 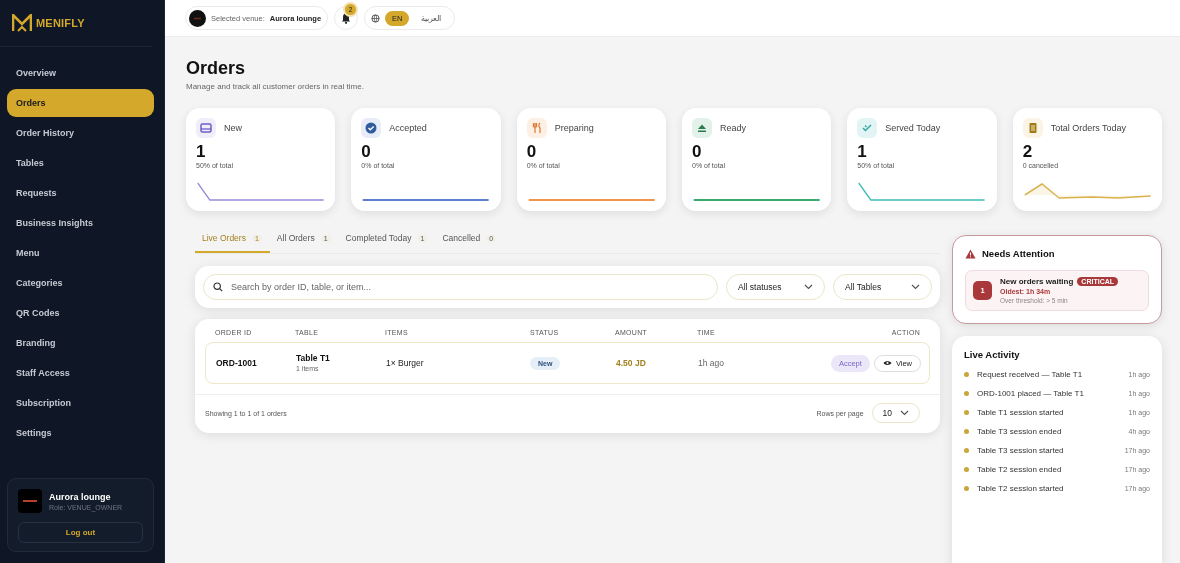 What do you see at coordinates (80, 343) in the screenshot?
I see `nav-item: Branding` at bounding box center [80, 343].